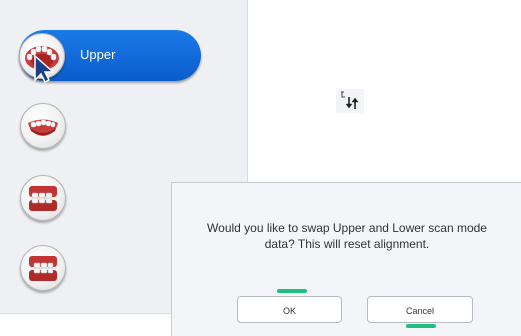 This screenshot has width=521, height=336. I want to click on mode-button-label: Upper, so click(98, 54).